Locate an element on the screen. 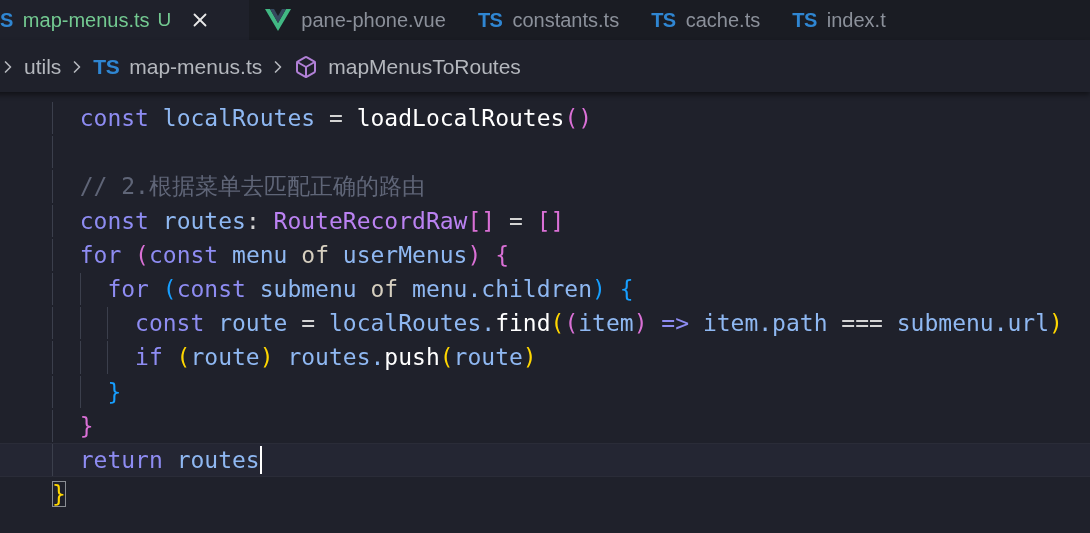  git-status: U is located at coordinates (164, 20).